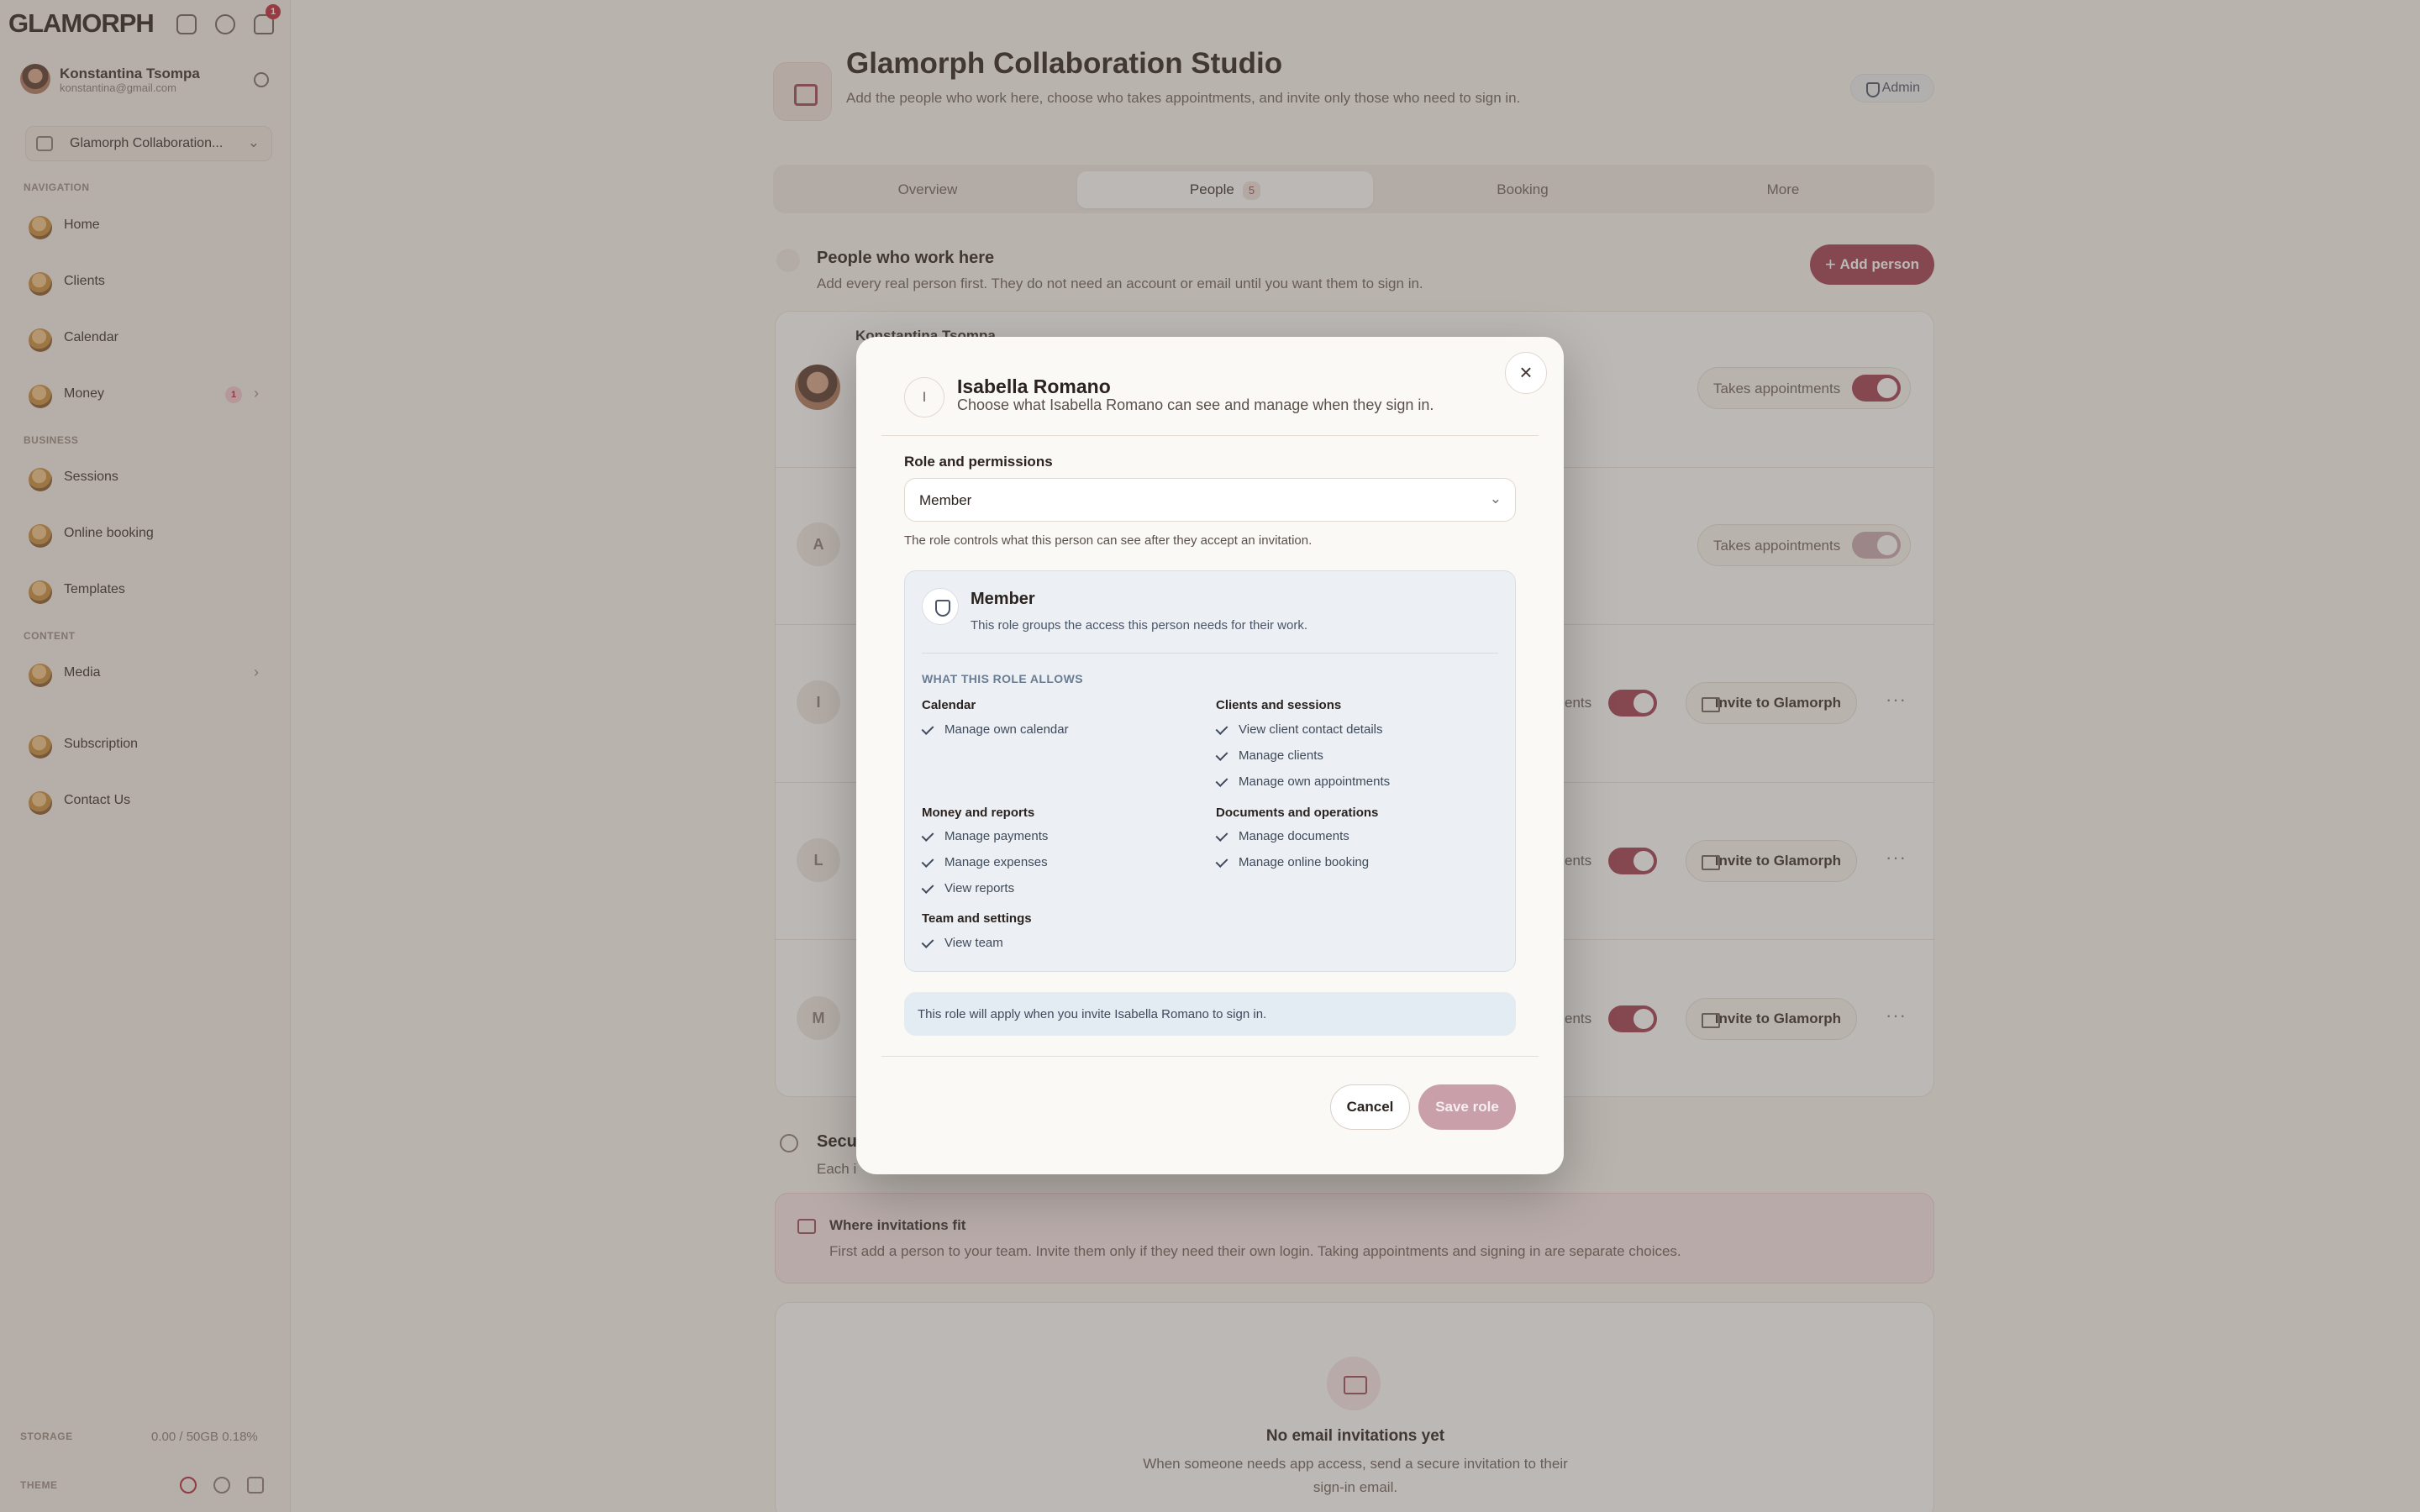 The height and width of the screenshot is (1512, 2420). I want to click on permission-item: Manage online booking, so click(1292, 862).